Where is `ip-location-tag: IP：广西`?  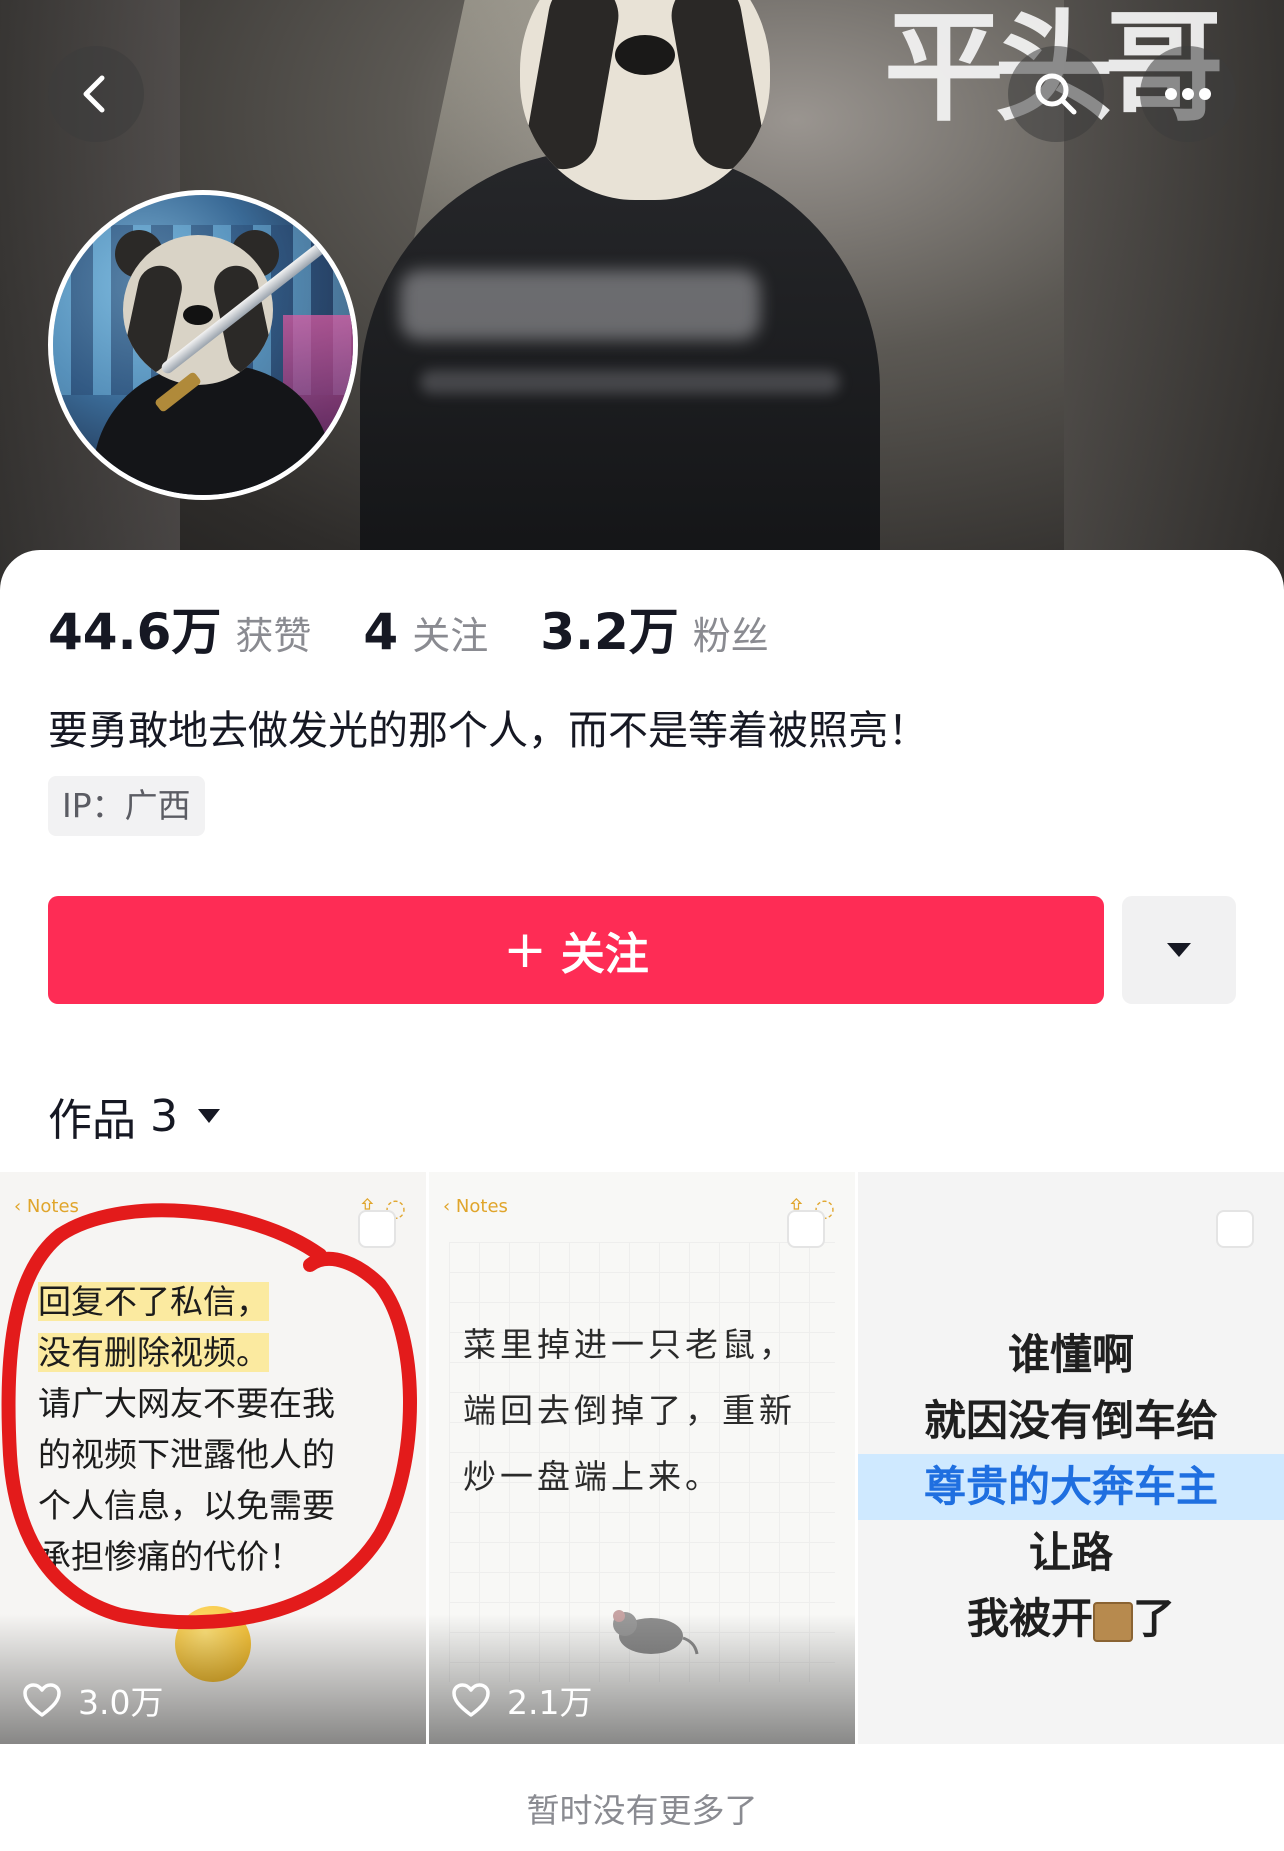
ip-location-tag: IP：广西 is located at coordinates (126, 806).